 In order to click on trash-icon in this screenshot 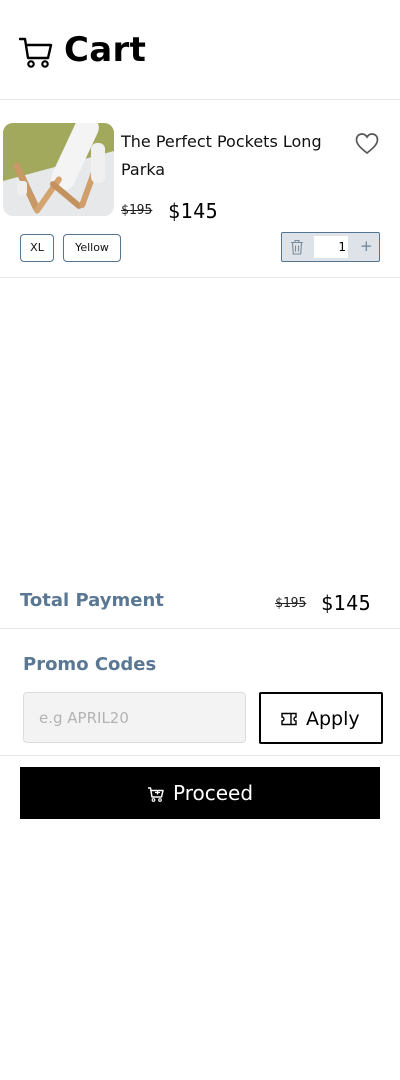, I will do `click(297, 247)`.